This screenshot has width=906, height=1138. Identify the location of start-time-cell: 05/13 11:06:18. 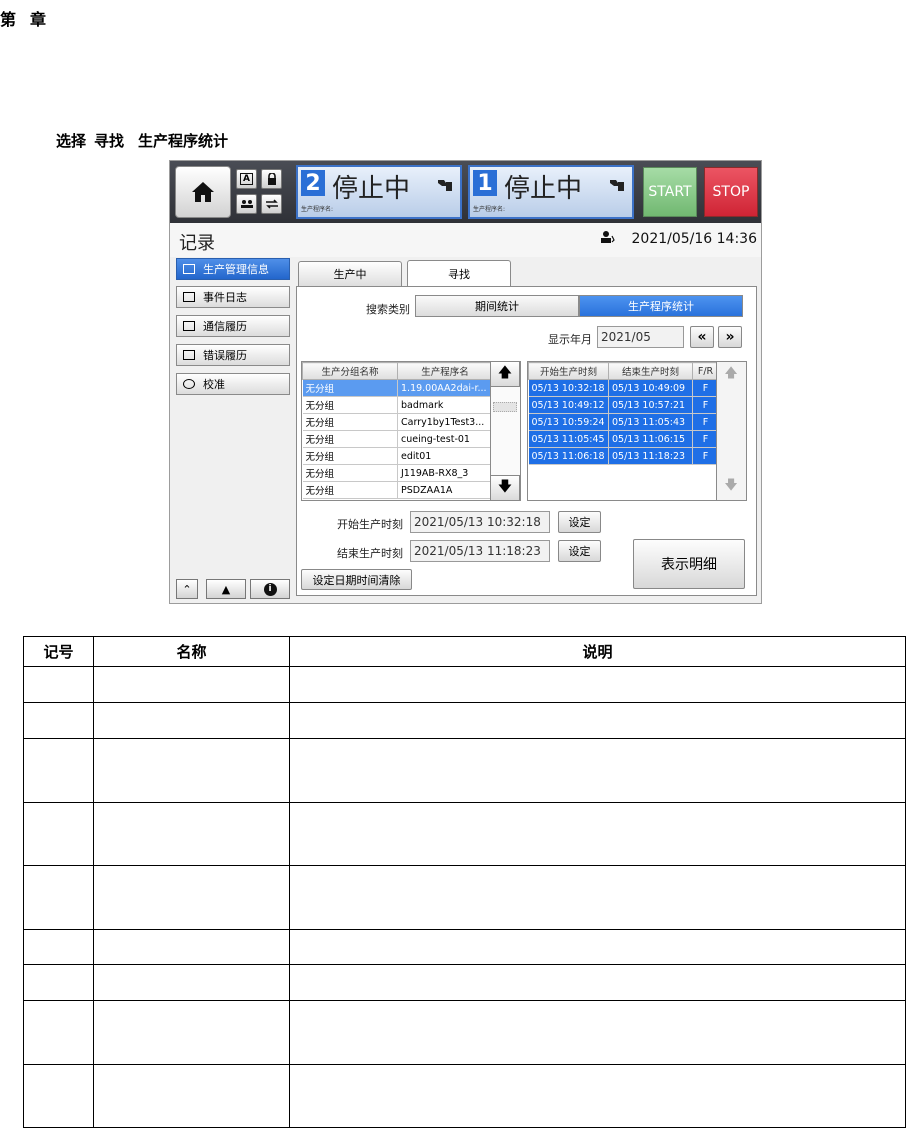
(568, 456).